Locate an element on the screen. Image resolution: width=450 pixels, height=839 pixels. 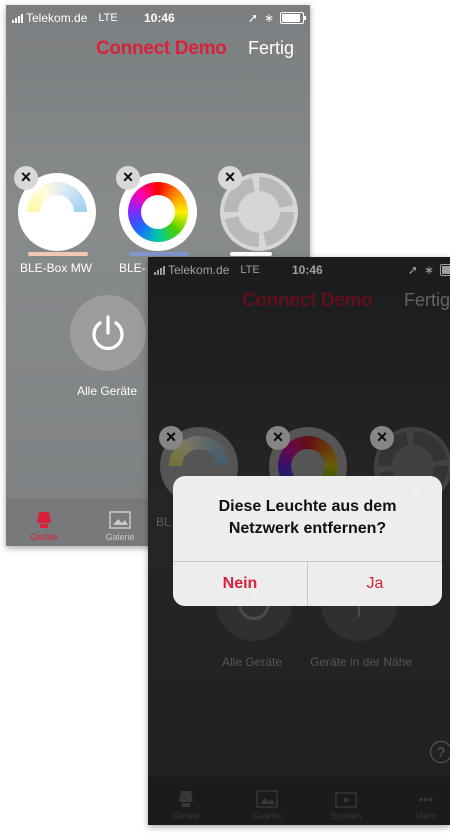
navigation-bar: Connect Demo Fertig is located at coordinates (158, 49).